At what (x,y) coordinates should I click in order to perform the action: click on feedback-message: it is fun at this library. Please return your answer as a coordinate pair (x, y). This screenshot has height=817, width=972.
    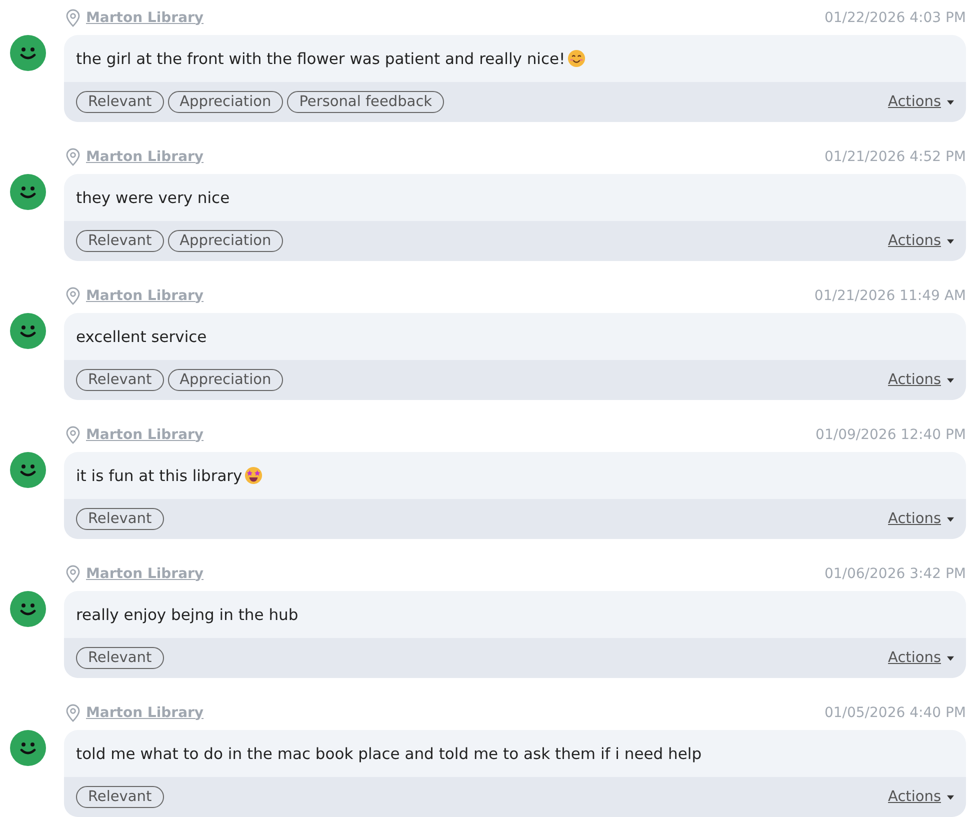
    Looking at the image, I should click on (159, 475).